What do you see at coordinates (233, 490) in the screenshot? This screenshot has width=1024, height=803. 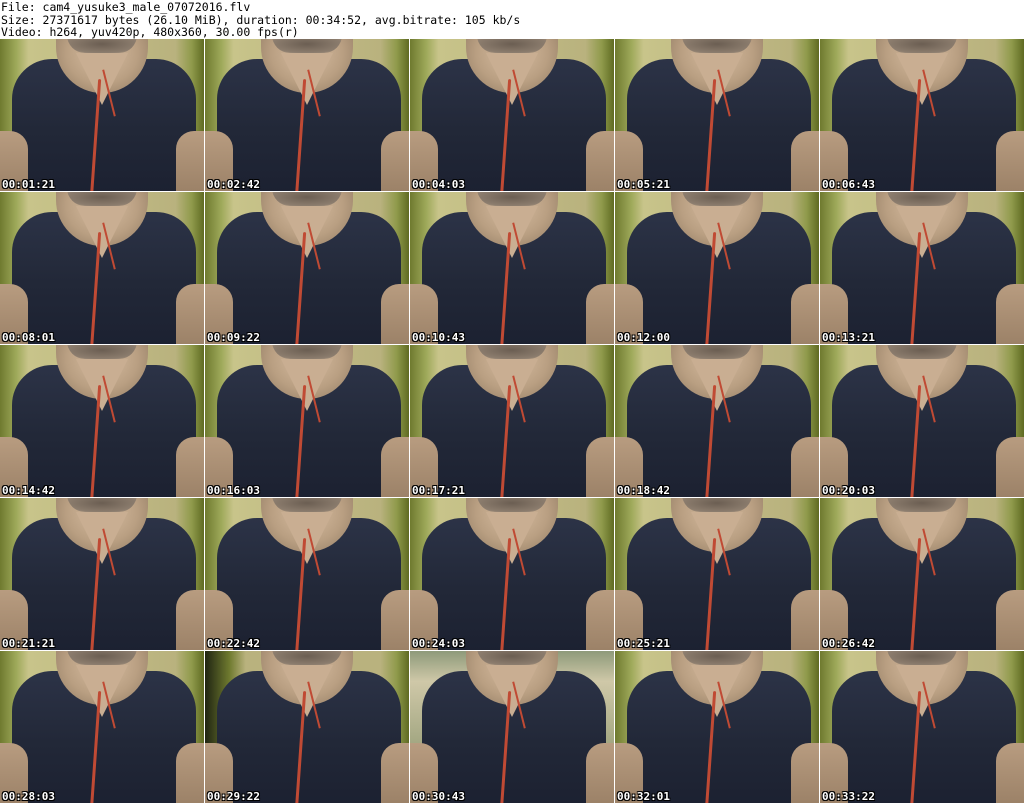 I see `thumbnail-timestamp: 00:16:03` at bounding box center [233, 490].